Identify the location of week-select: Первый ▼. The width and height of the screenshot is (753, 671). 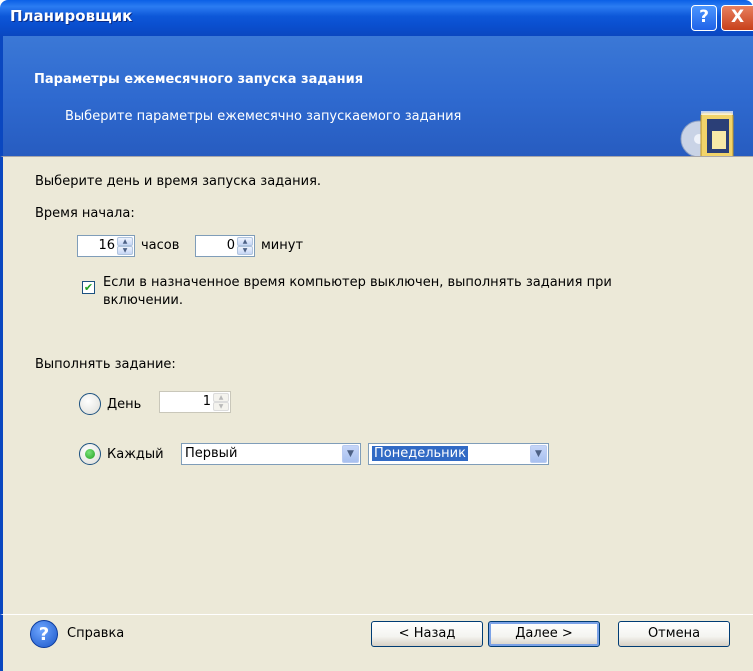
(271, 454).